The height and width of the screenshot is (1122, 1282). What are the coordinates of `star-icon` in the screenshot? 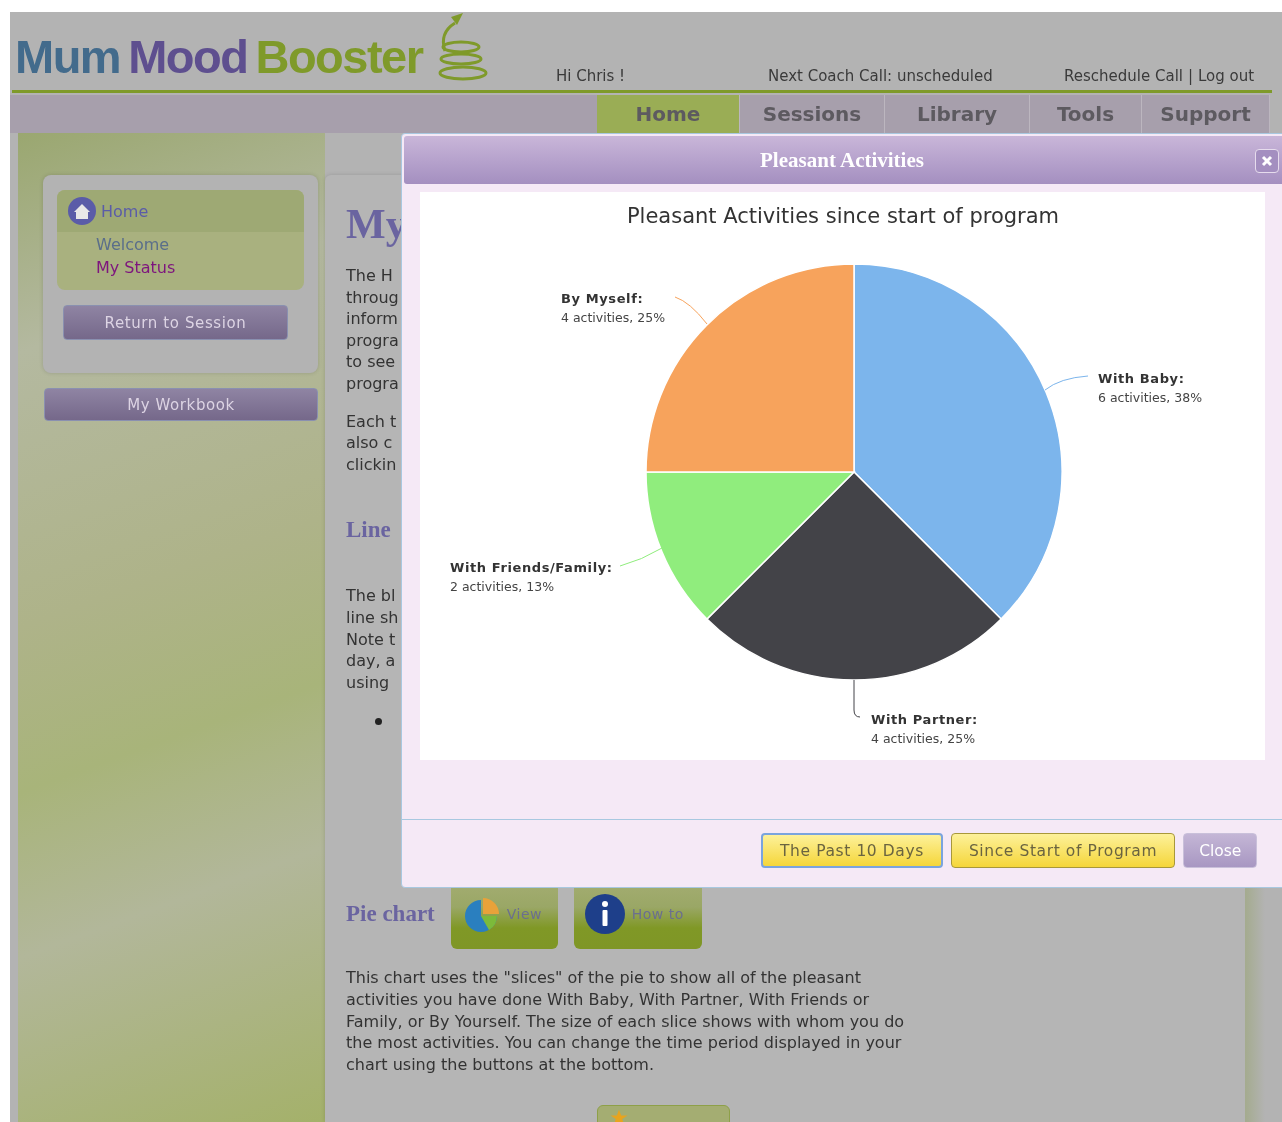 It's located at (619, 1115).